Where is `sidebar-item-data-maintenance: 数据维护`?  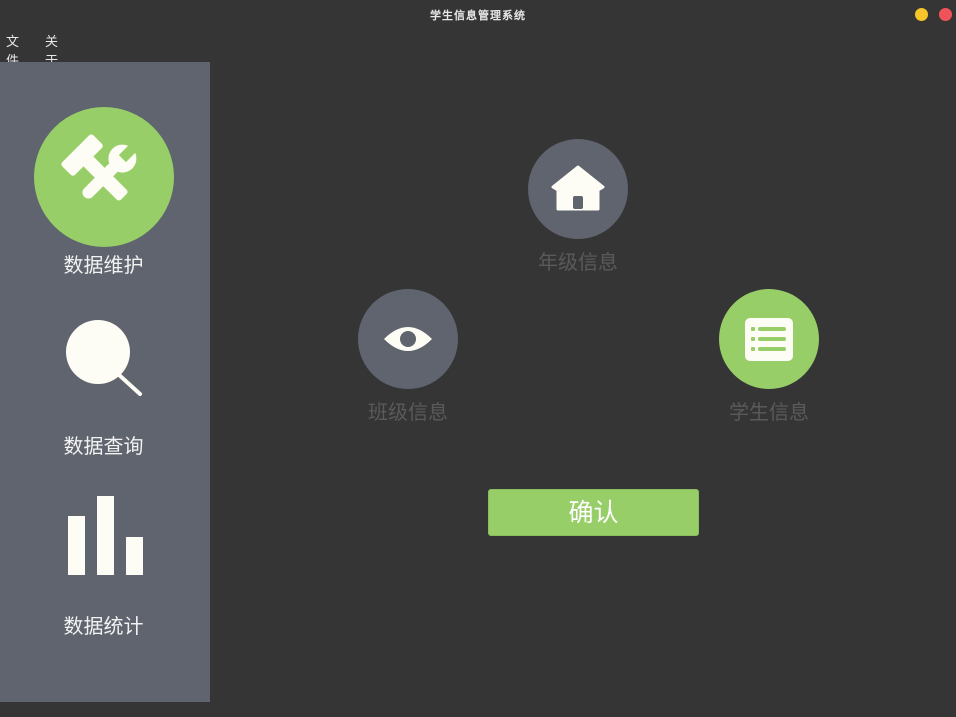 sidebar-item-data-maintenance: 数据维护 is located at coordinates (105, 172).